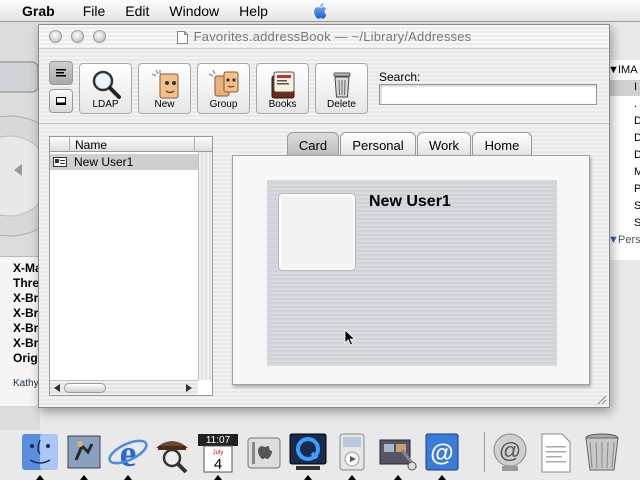  What do you see at coordinates (26, 268) in the screenshot?
I see `bg-mail-line: X-Ma` at bounding box center [26, 268].